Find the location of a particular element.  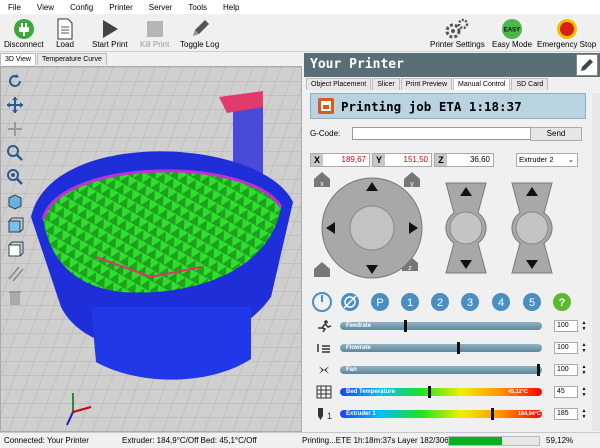

move-object-icon is located at coordinates (15, 129).